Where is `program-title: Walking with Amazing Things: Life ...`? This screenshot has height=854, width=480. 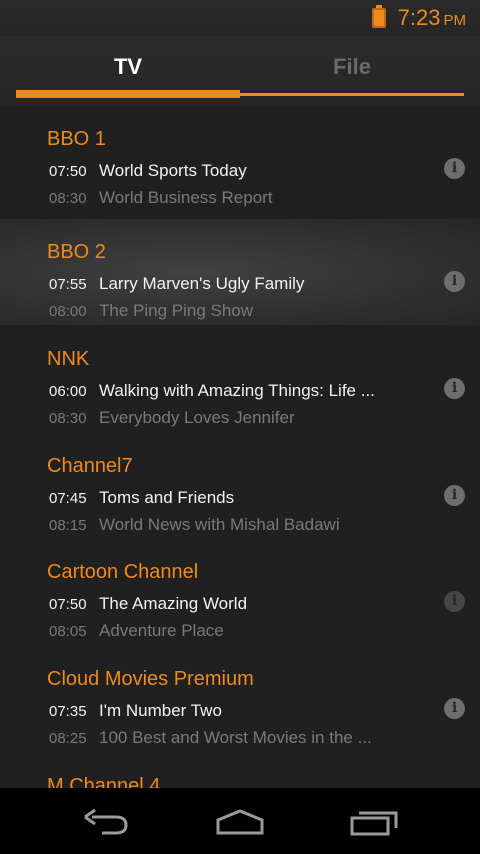
program-title: Walking with Amazing Things: Life ... is located at coordinates (237, 390).